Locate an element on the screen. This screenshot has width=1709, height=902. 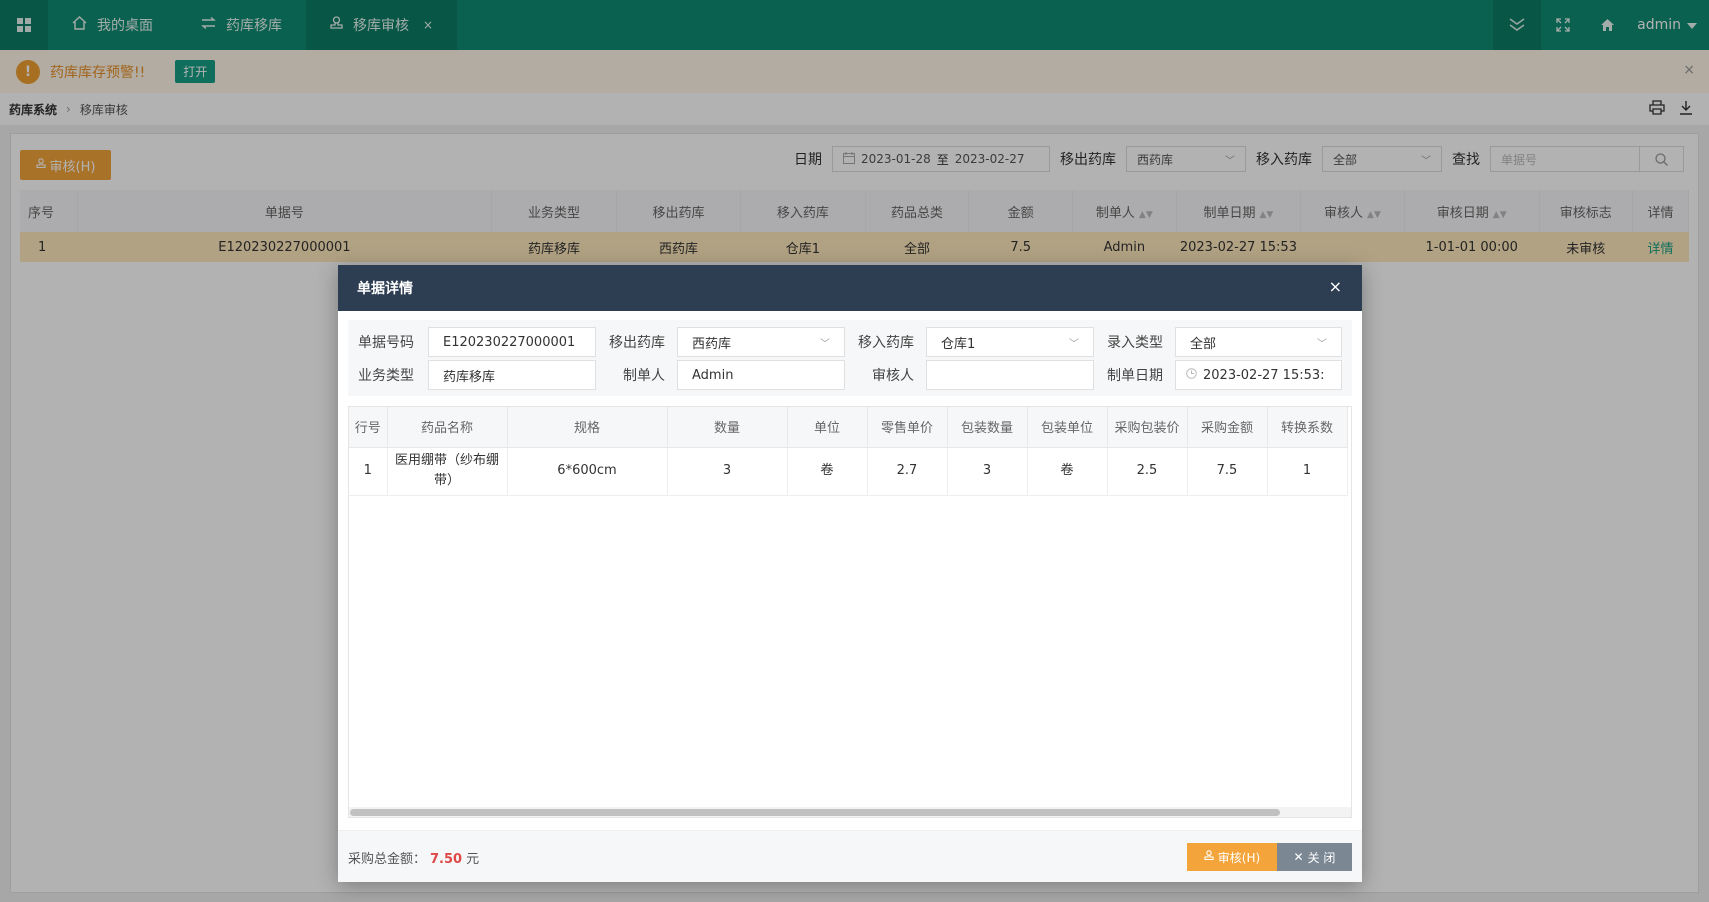
in-warehouse-label: 移入药库 is located at coordinates (886, 343).